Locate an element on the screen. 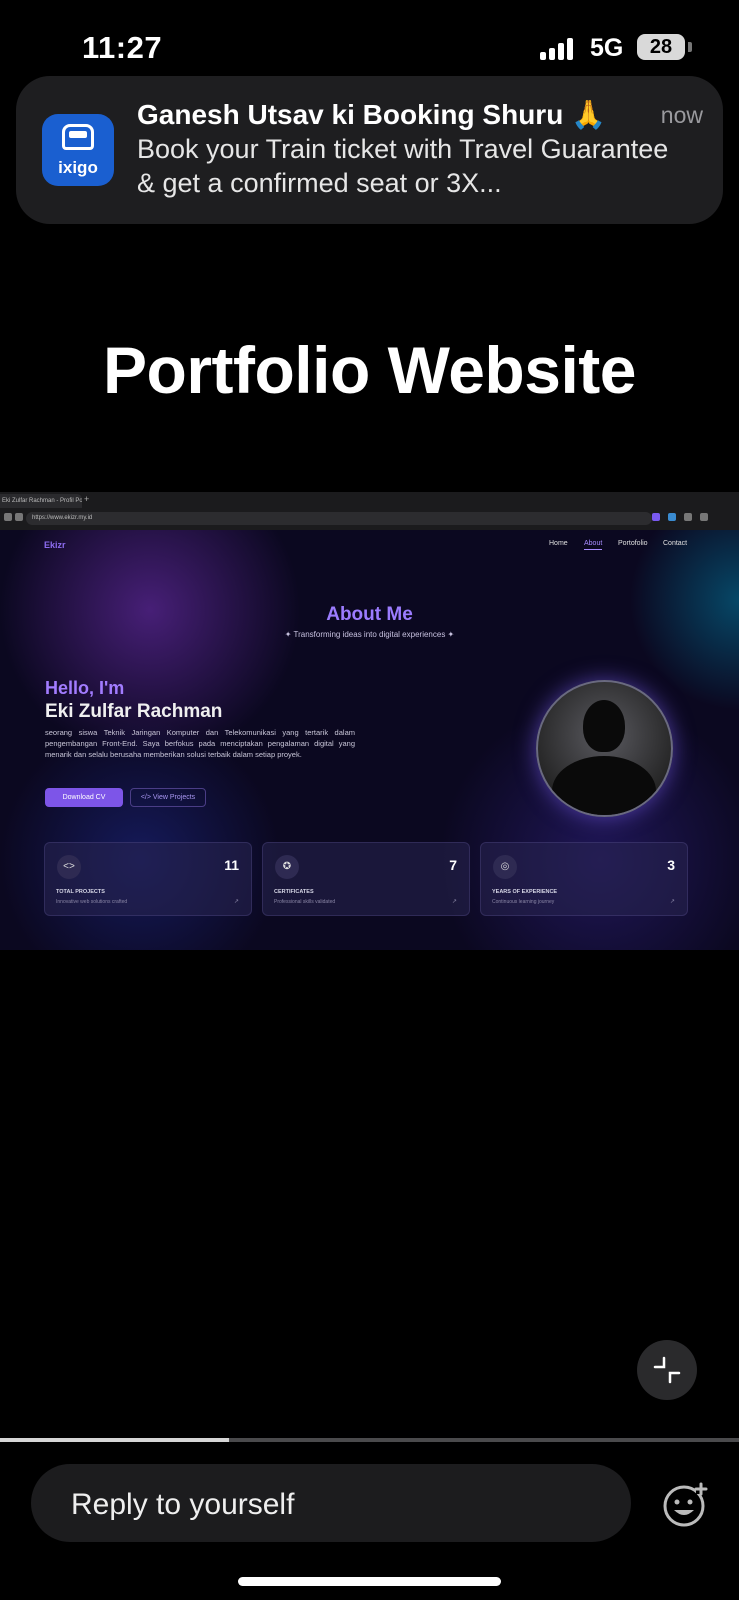 This screenshot has height=1600, width=739. ixigo-app-icon: ixigo is located at coordinates (78, 150).